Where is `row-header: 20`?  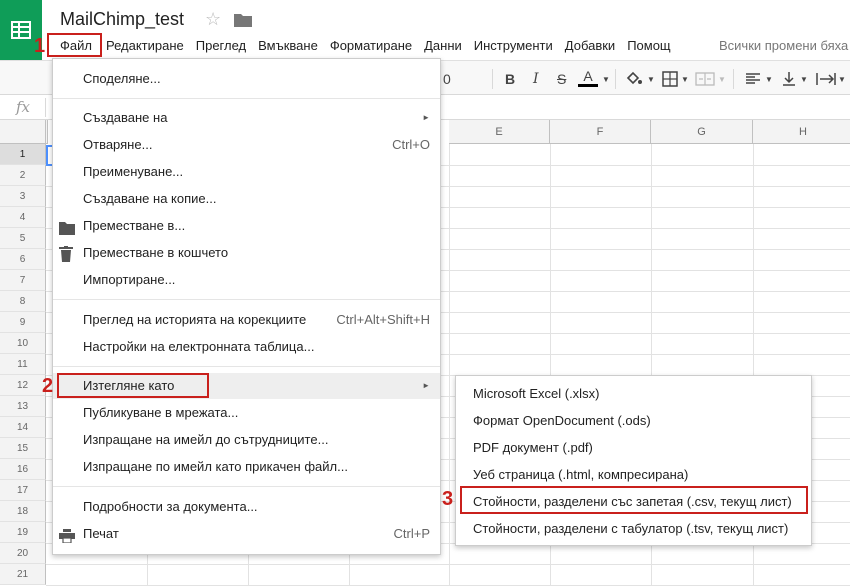 row-header: 20 is located at coordinates (23, 553).